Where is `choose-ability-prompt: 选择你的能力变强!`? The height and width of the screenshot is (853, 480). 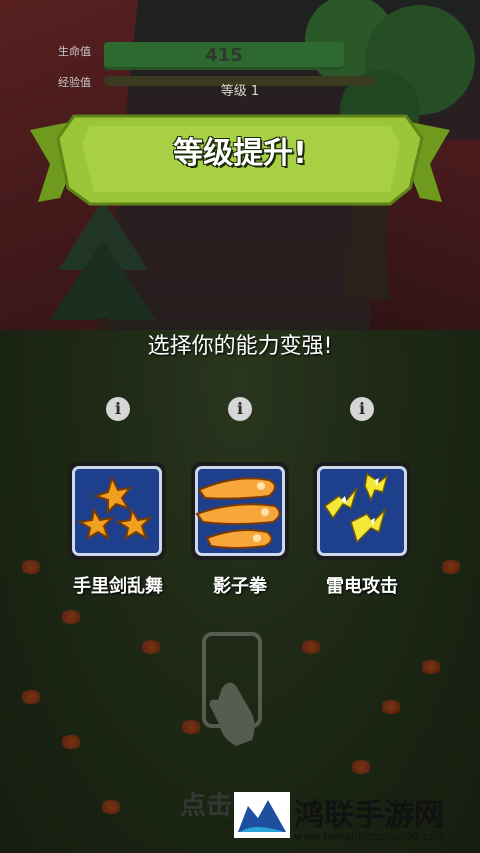 choose-ability-prompt: 选择你的能力变强! is located at coordinates (240, 346).